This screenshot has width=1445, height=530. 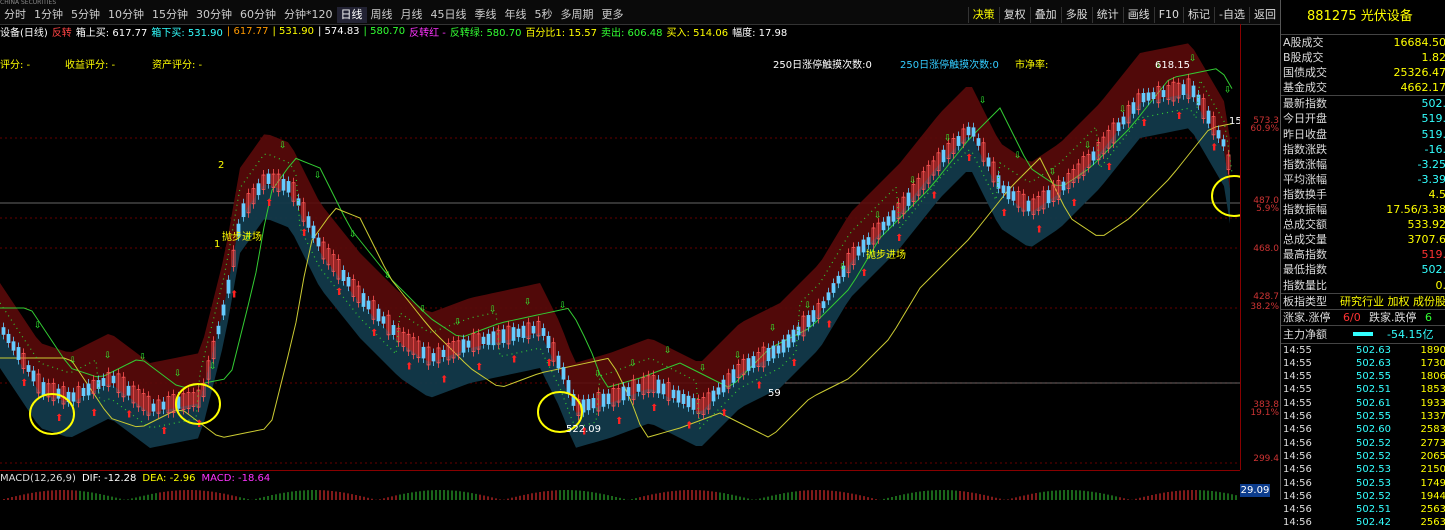 What do you see at coordinates (1045, 15) in the screenshot?
I see `tool-button-2: 叠加` at bounding box center [1045, 15].